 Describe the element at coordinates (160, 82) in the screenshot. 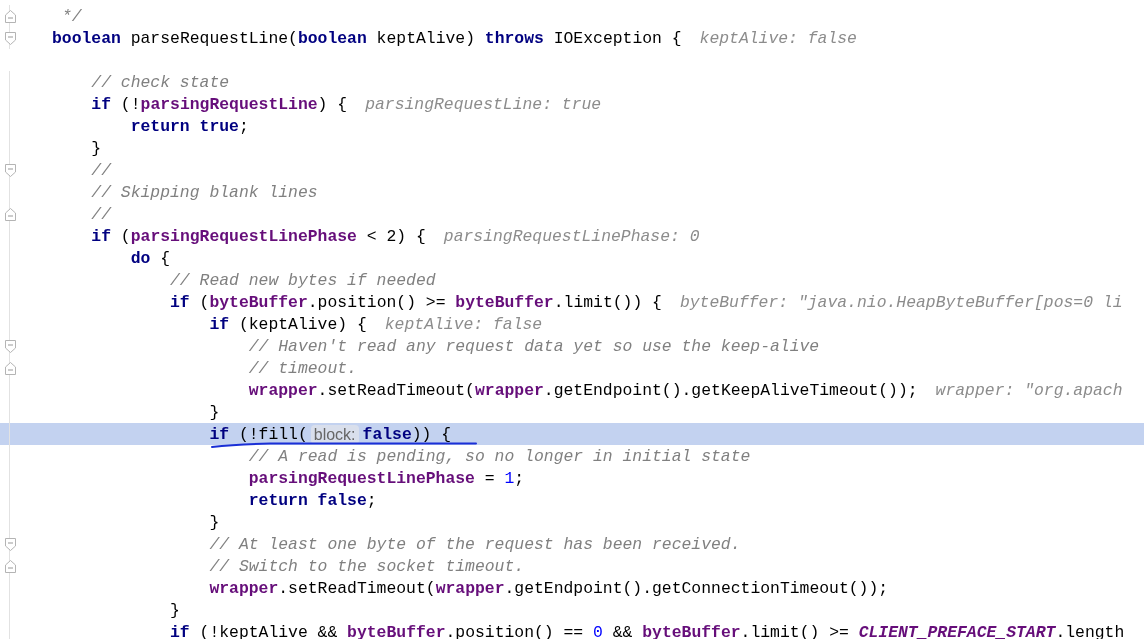

I see `code-text: // check state` at that location.